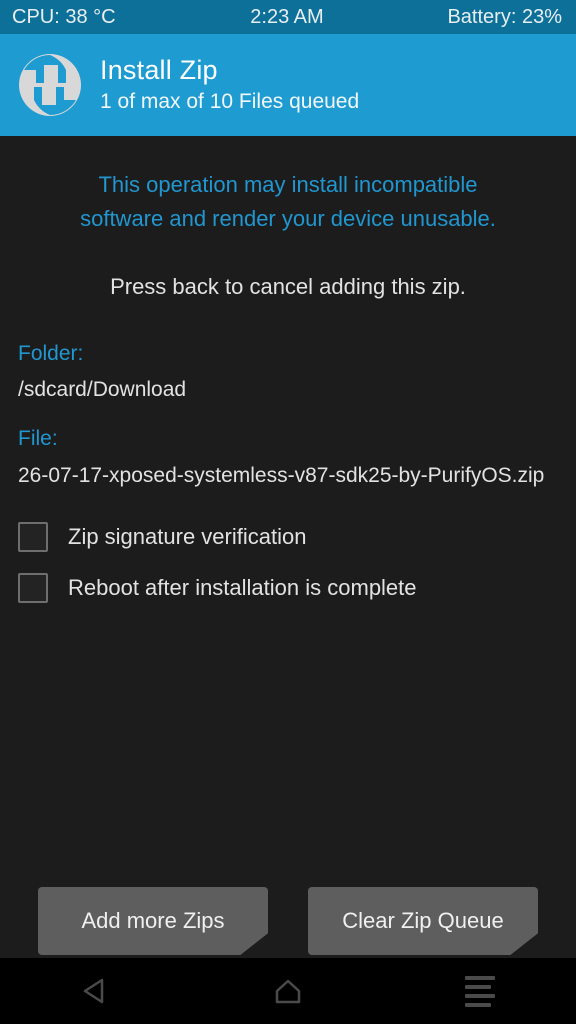 The height and width of the screenshot is (1024, 576). I want to click on cpu-temperature: CPU: 38 °C, so click(64, 16).